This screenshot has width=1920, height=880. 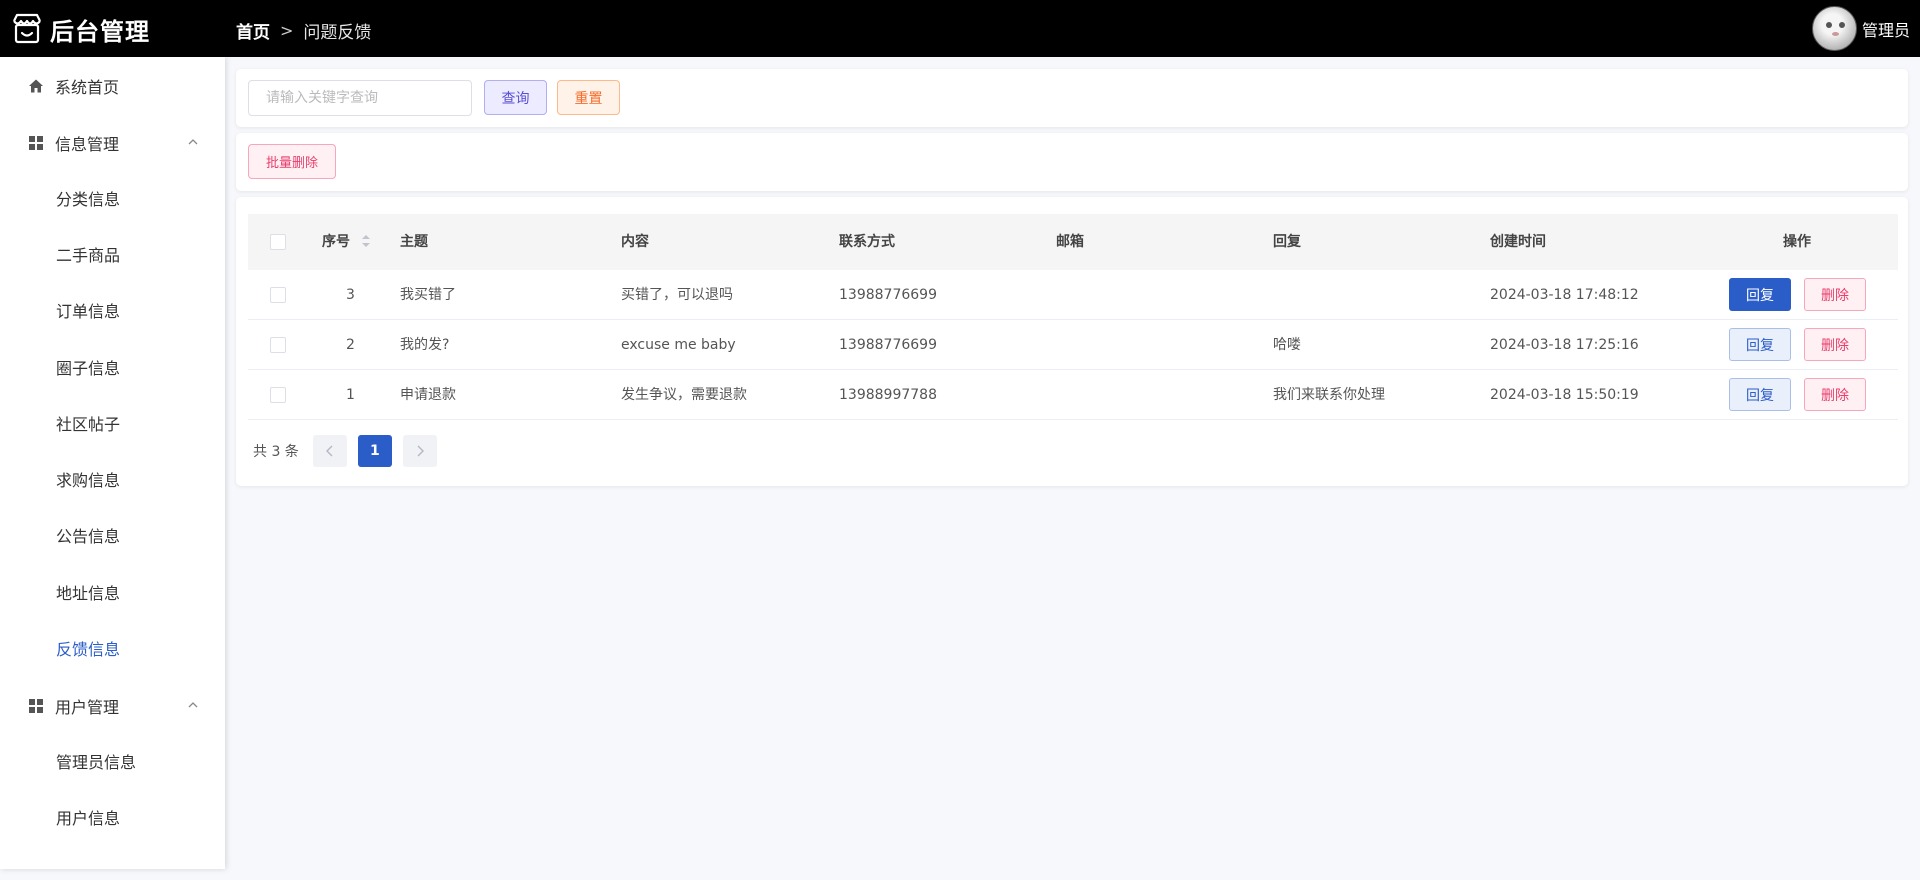 I want to click on column-header-email: 邮箱, so click(x=1070, y=242).